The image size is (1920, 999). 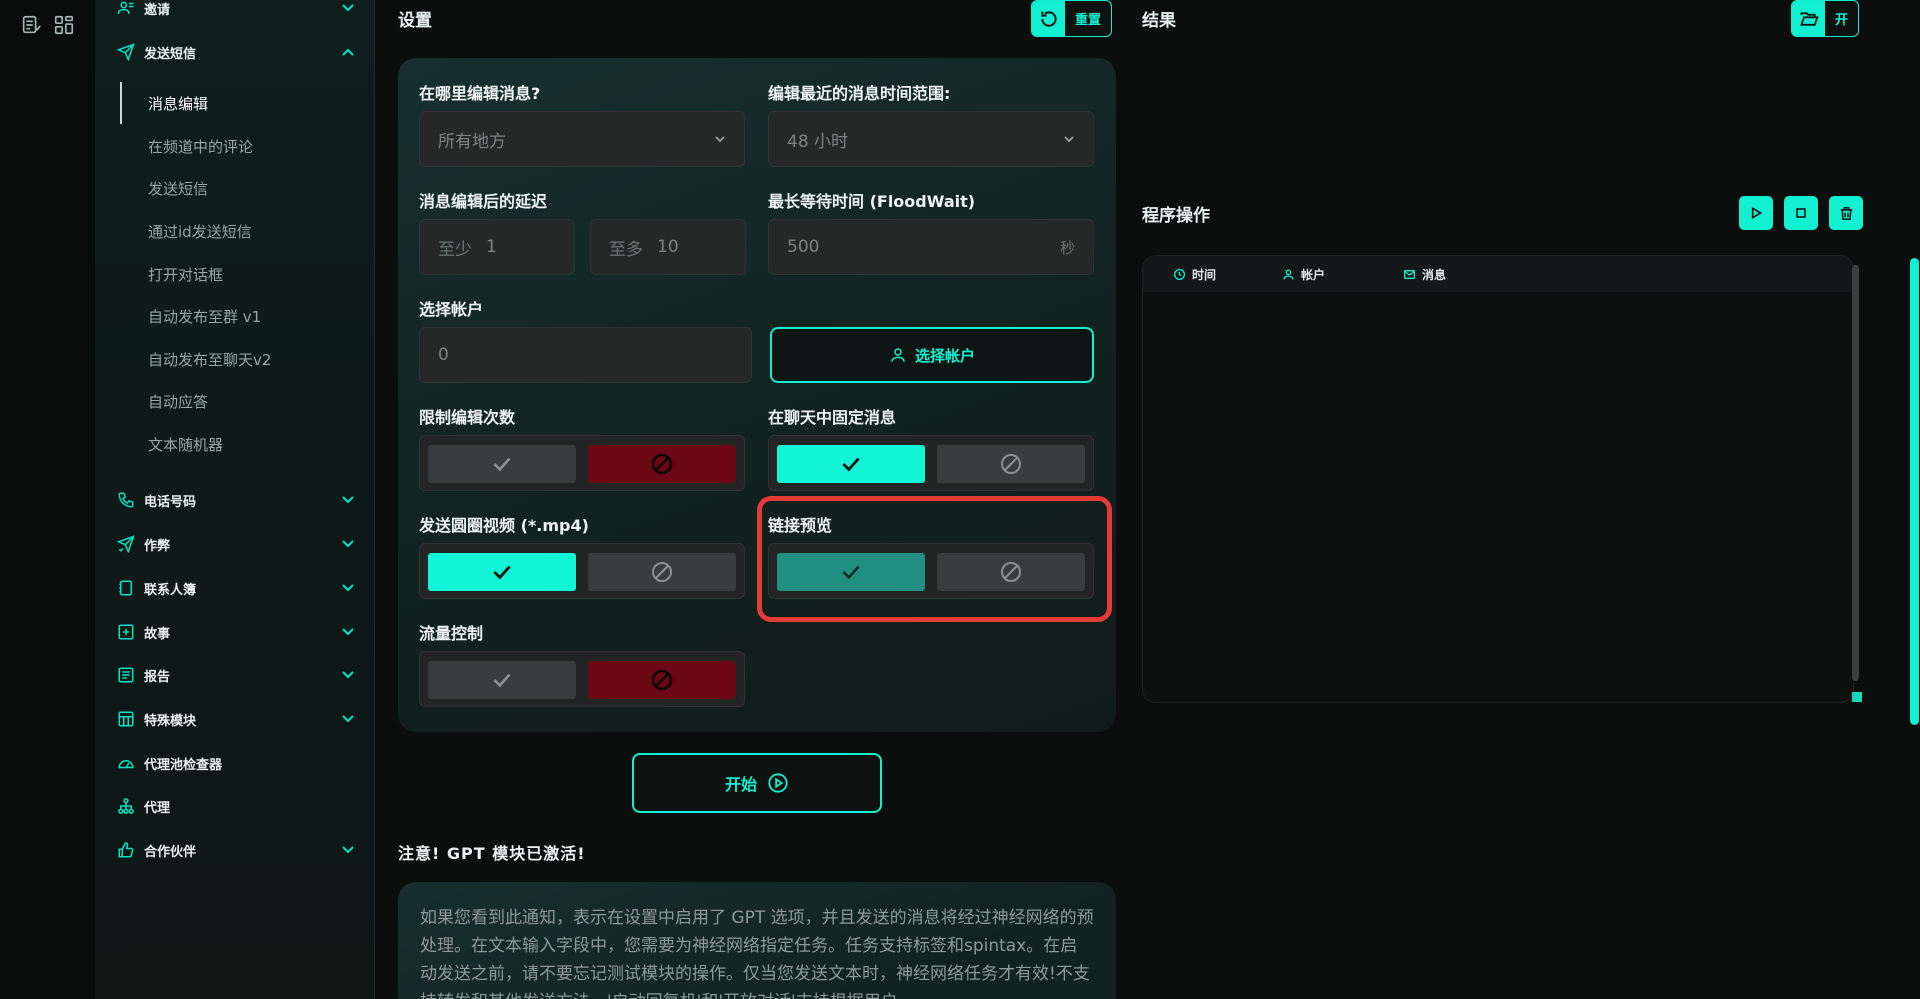 I want to click on limit-edits-on-option, so click(x=502, y=464).